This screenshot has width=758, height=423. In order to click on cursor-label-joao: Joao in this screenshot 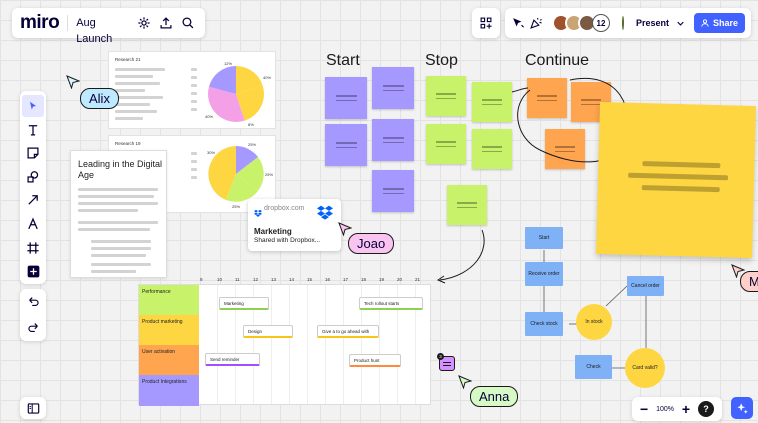, I will do `click(371, 243)`.